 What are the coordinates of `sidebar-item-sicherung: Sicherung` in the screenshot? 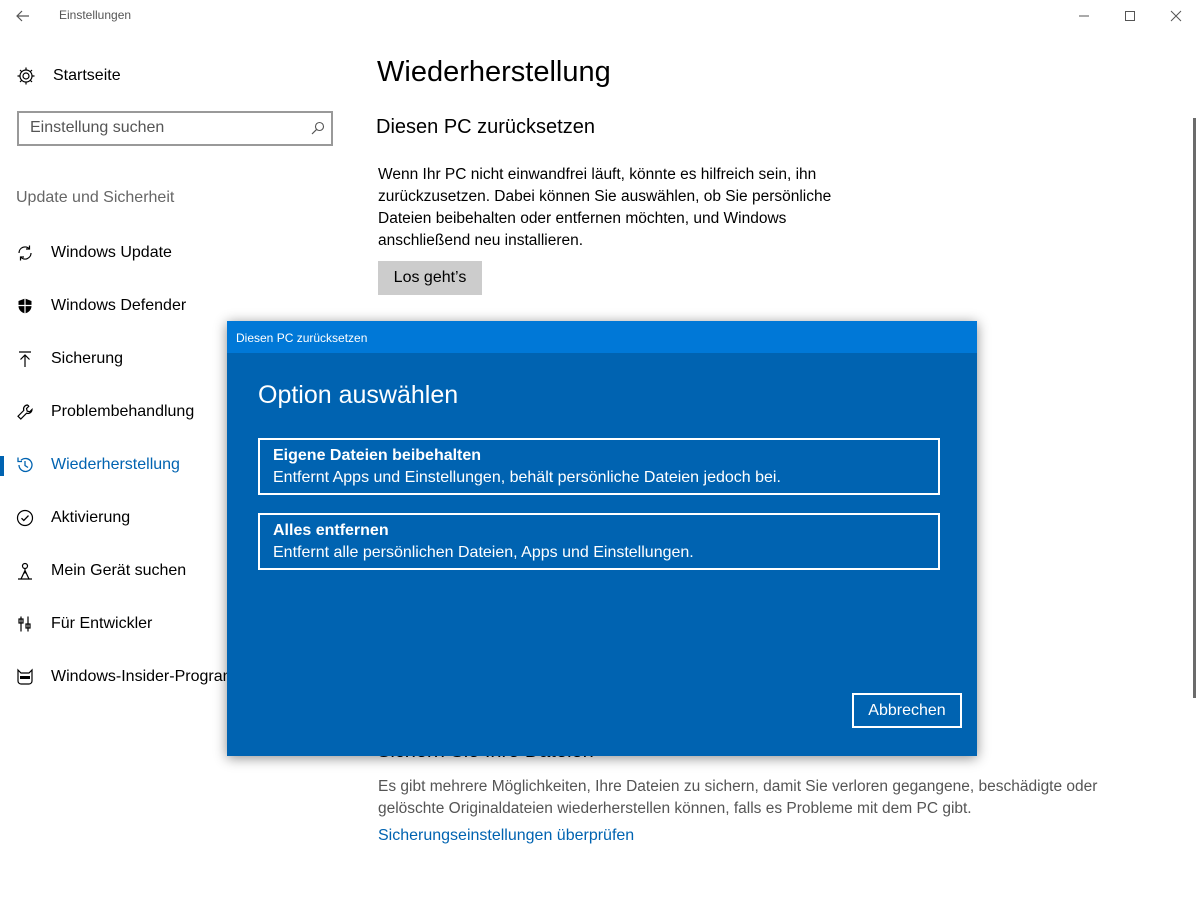 It's located at (120, 358).